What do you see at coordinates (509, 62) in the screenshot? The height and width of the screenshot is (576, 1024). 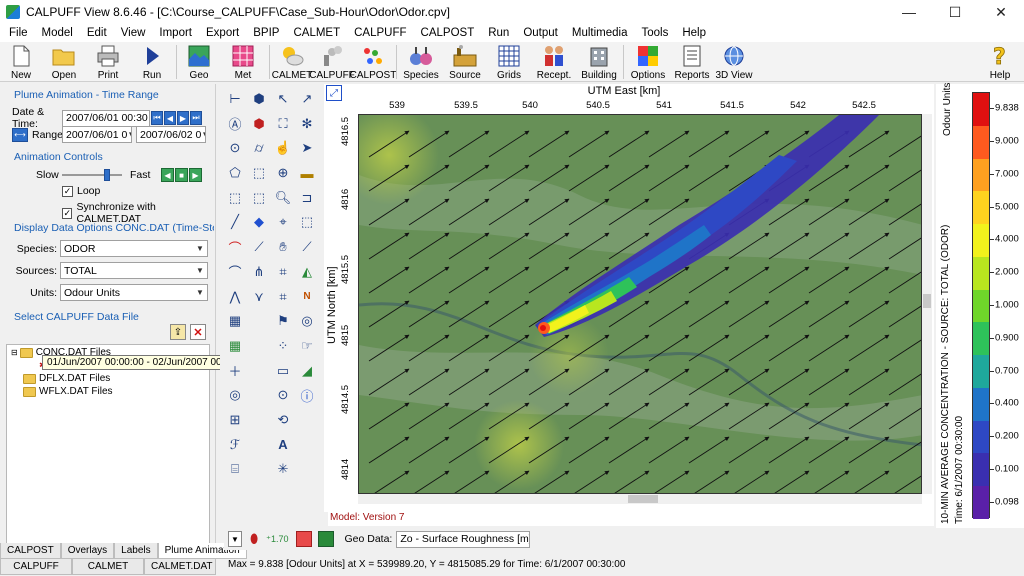 I see `grids-button: Grids` at bounding box center [509, 62].